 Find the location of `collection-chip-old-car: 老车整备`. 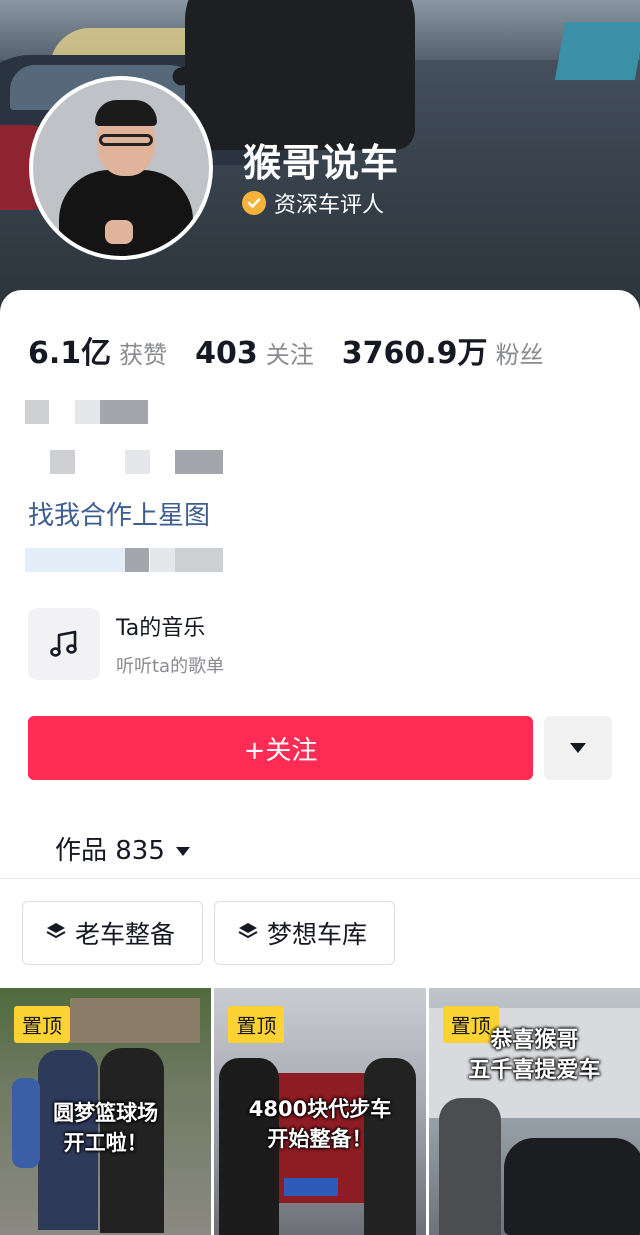

collection-chip-old-car: 老车整备 is located at coordinates (112, 933).